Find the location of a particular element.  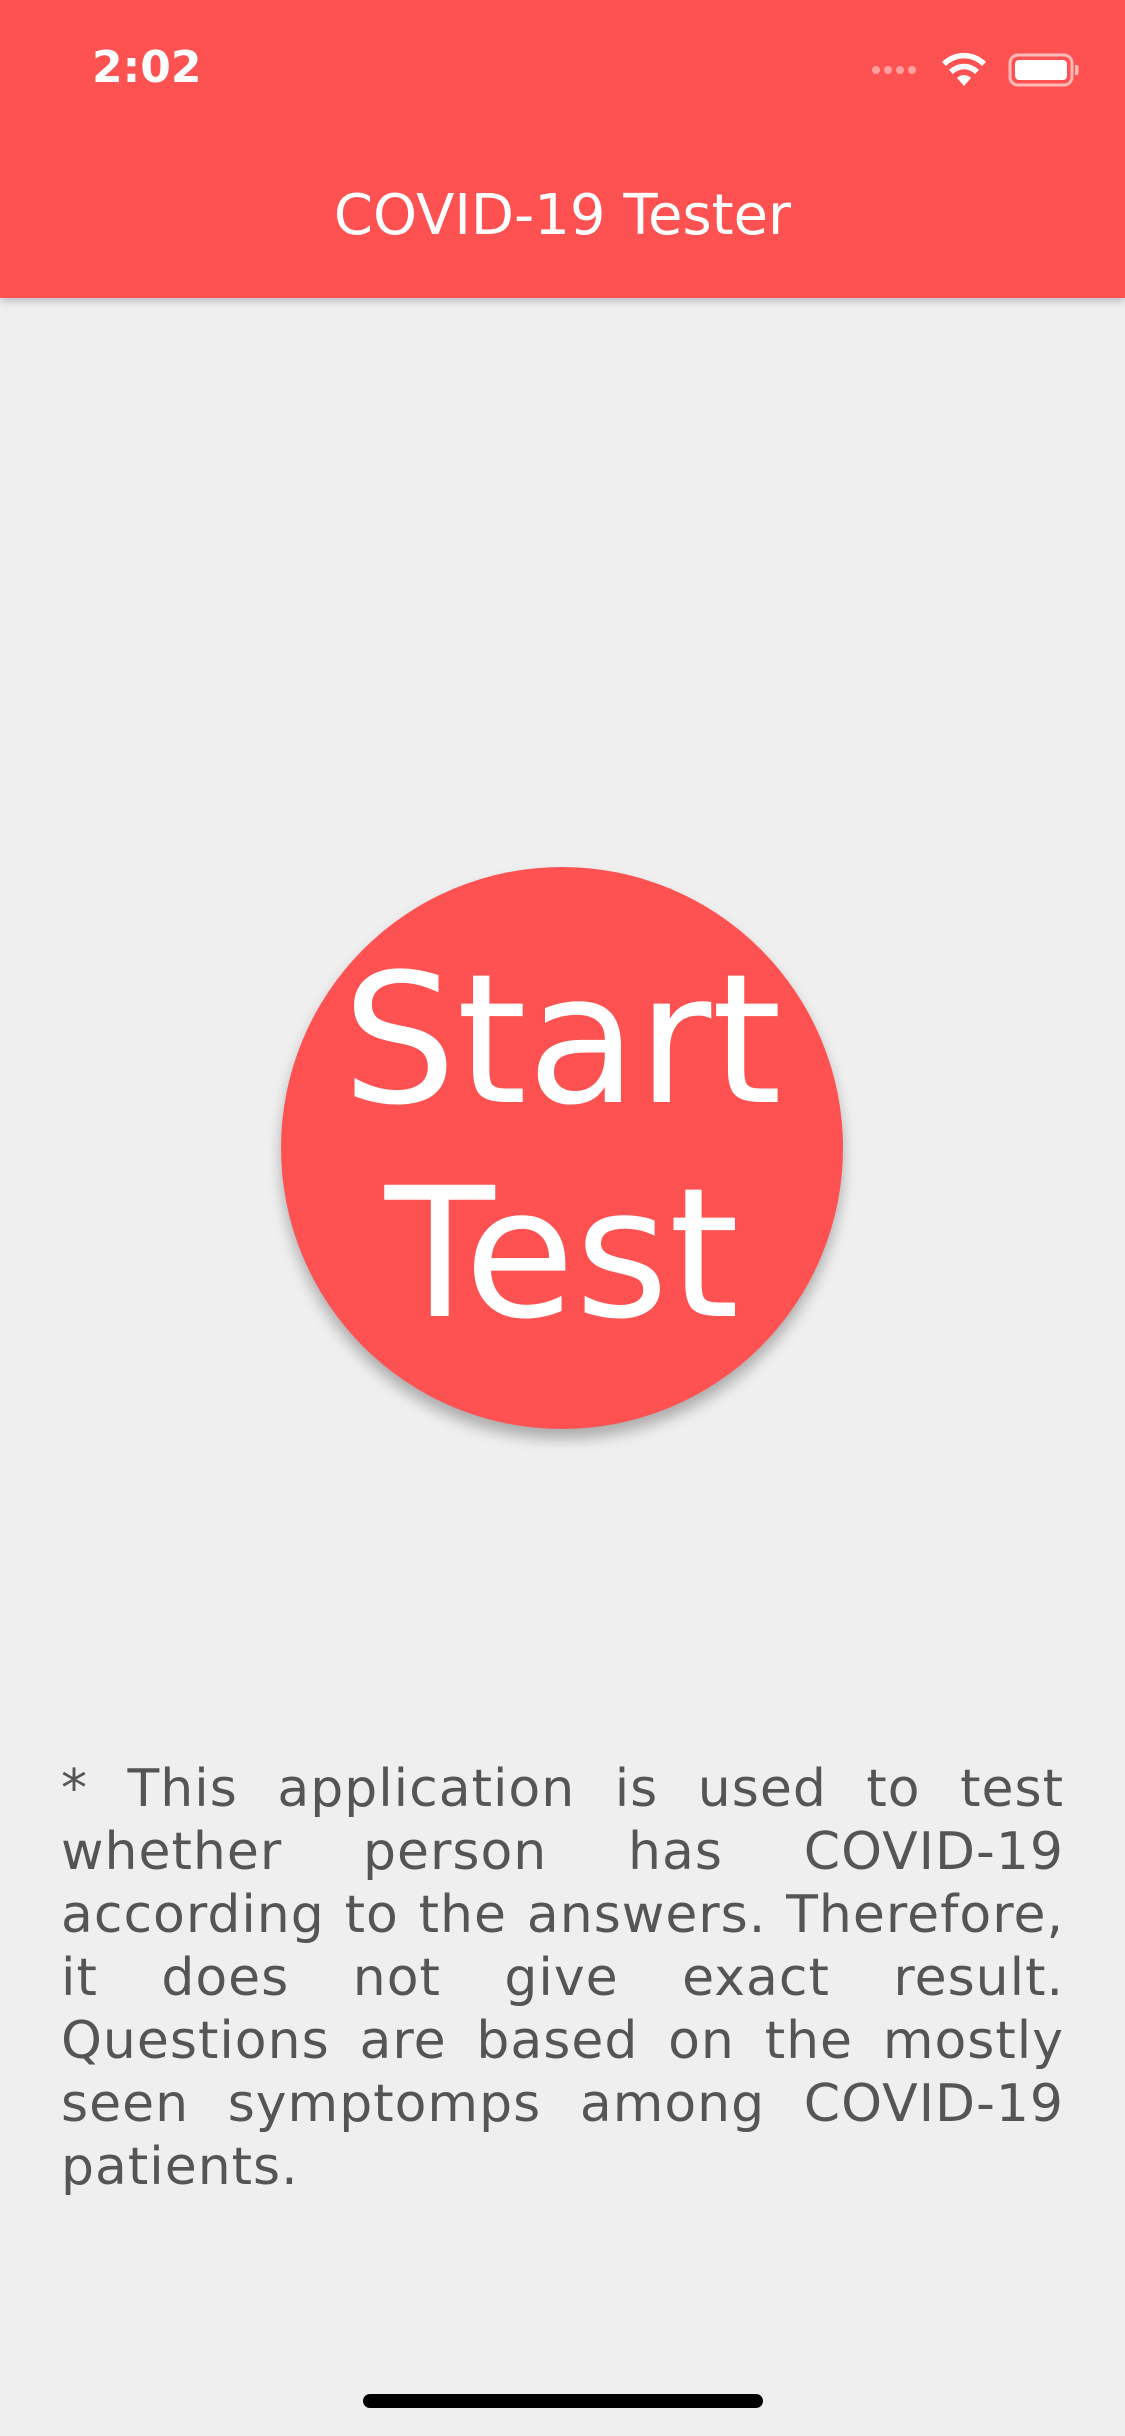

status-time: 2:02 is located at coordinates (147, 67).